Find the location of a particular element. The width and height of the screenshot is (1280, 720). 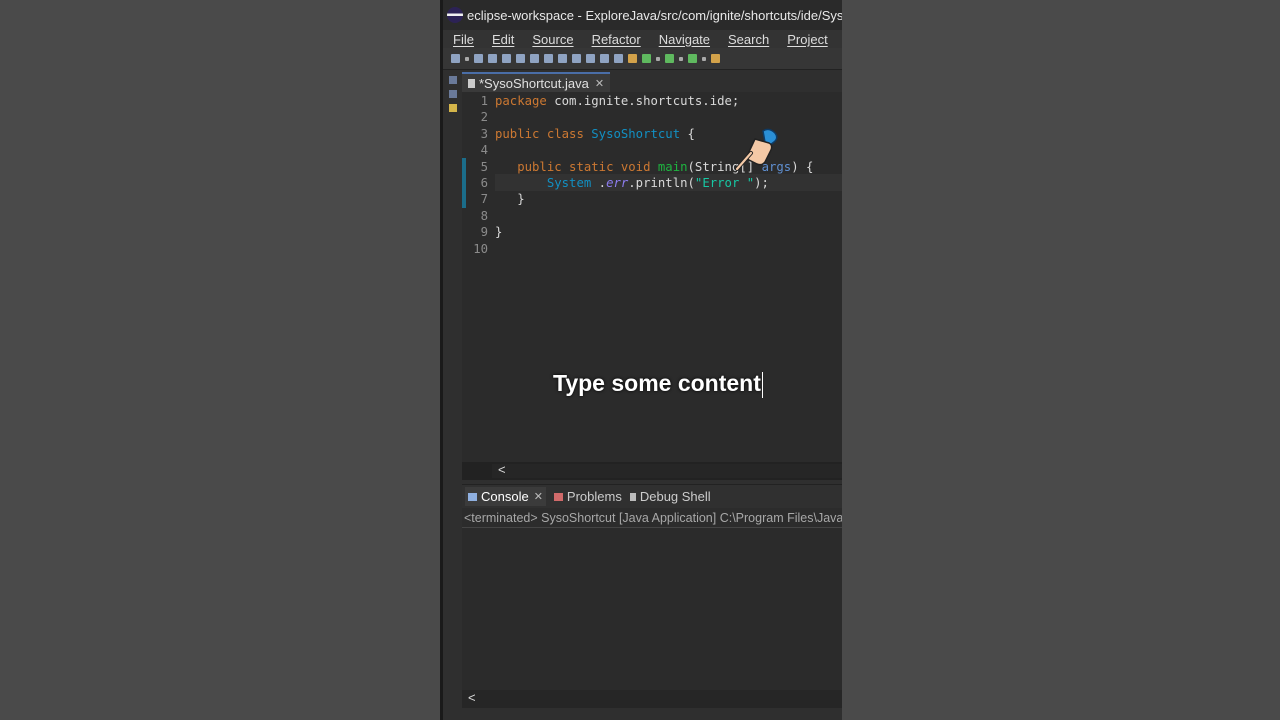

left-trim is located at coordinates (453, 125).